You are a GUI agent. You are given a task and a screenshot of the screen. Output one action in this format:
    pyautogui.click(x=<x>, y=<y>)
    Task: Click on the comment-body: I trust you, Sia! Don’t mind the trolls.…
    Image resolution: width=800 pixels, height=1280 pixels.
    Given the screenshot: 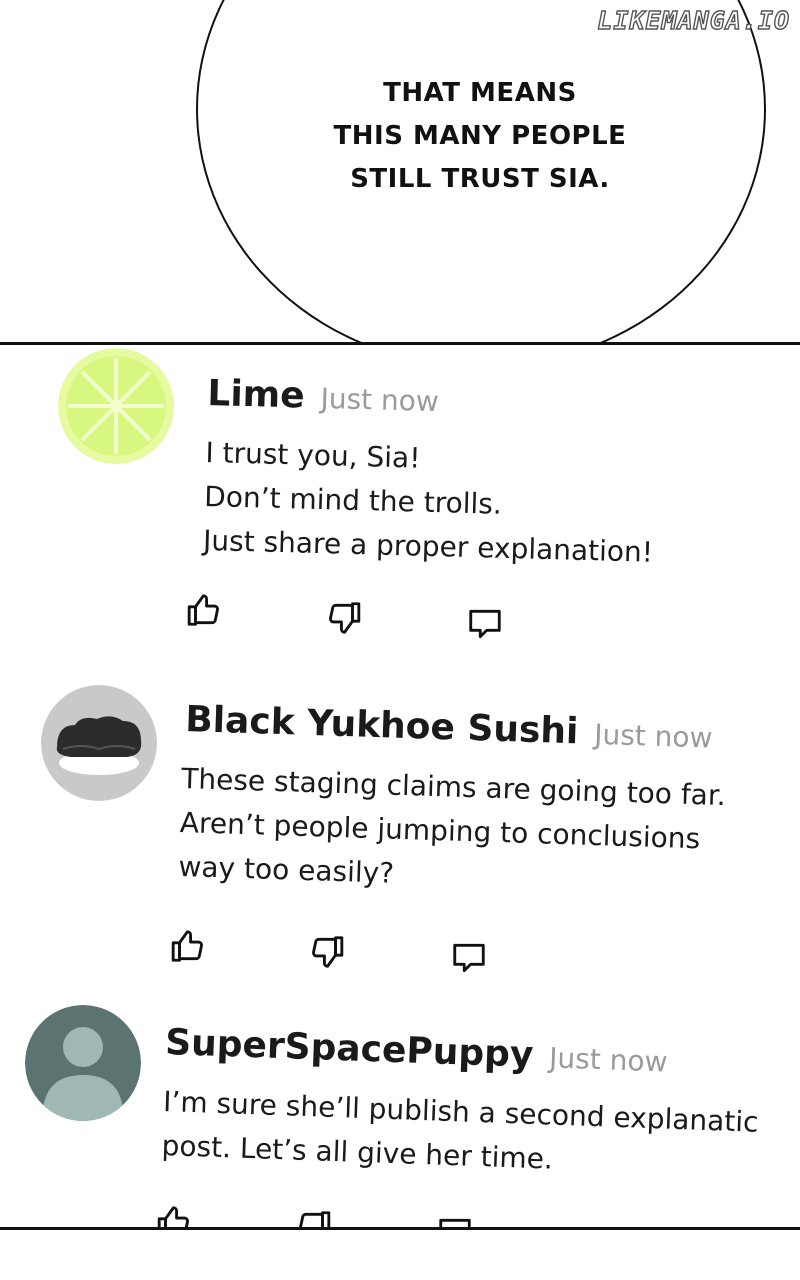 What is the action you would take?
    pyautogui.click(x=429, y=503)
    